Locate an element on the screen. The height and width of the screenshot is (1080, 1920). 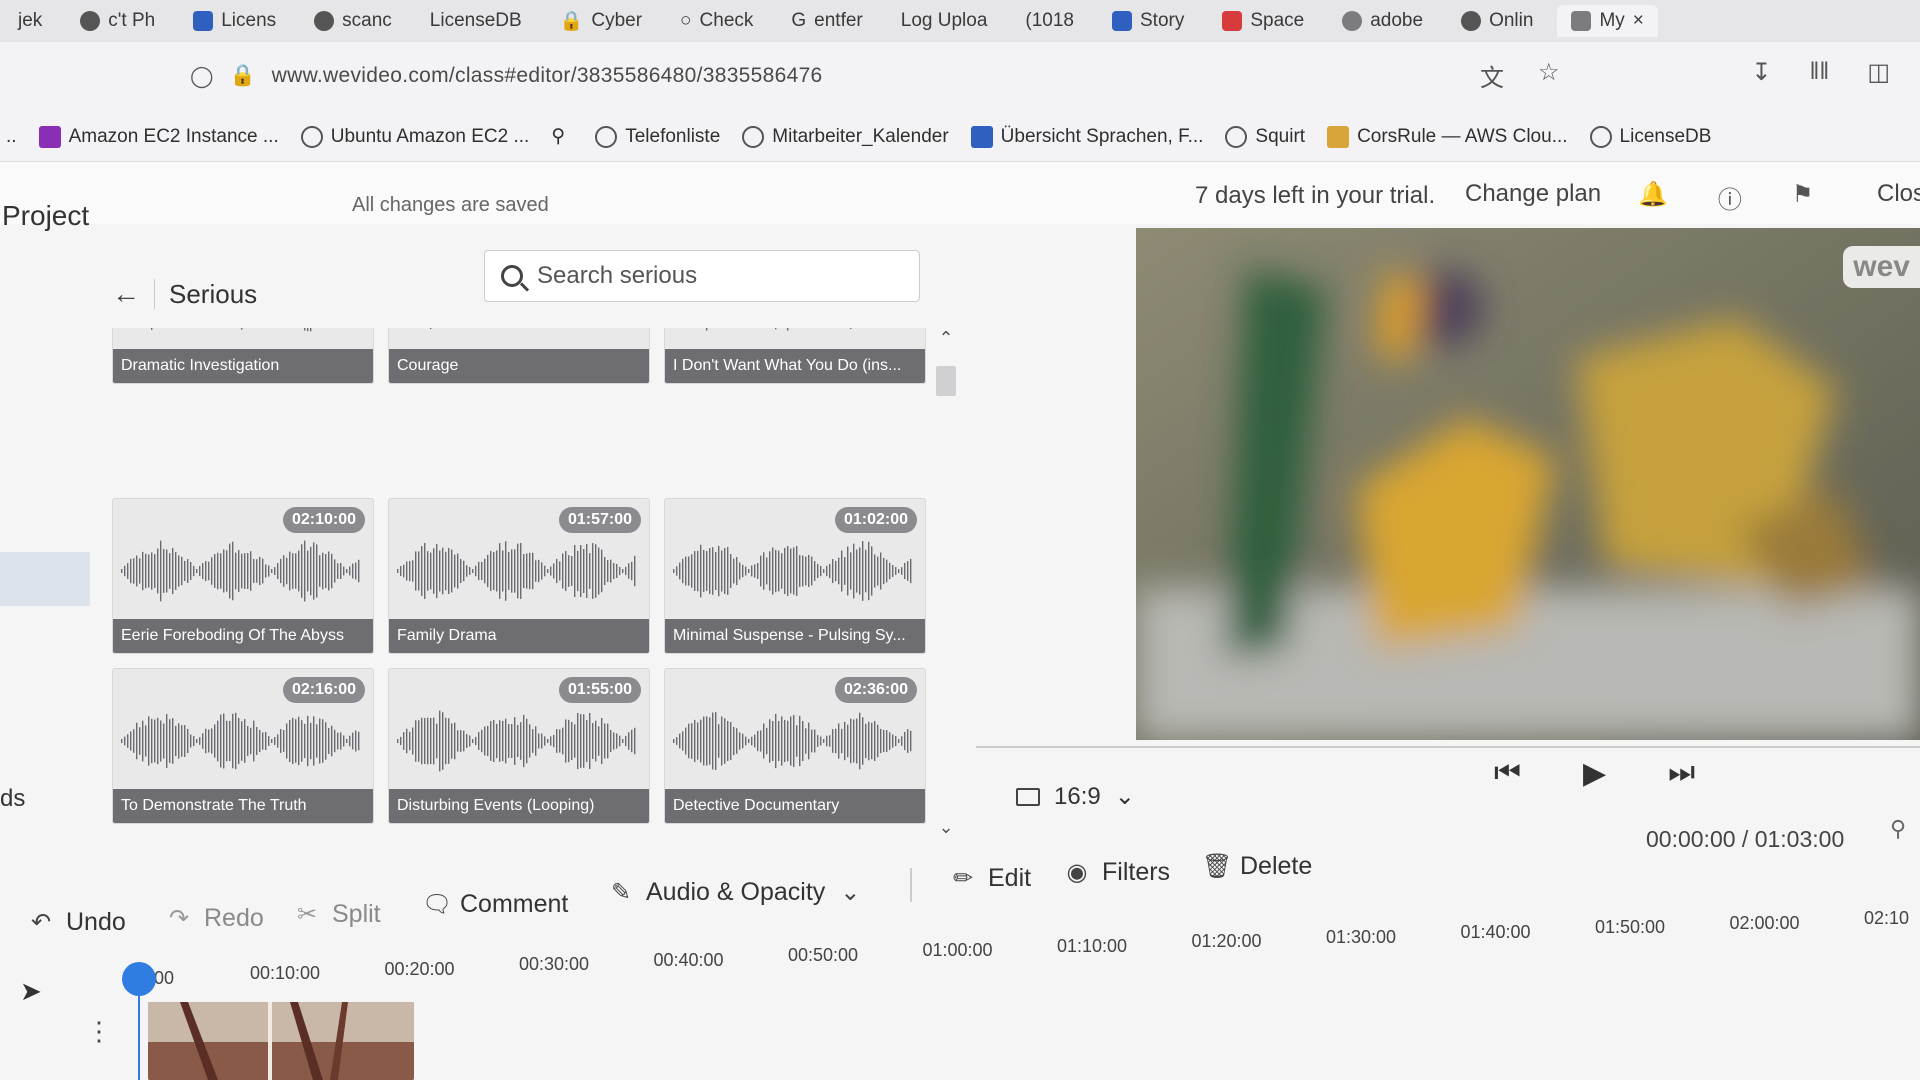
browser-tab: Onlin is located at coordinates (1497, 21).